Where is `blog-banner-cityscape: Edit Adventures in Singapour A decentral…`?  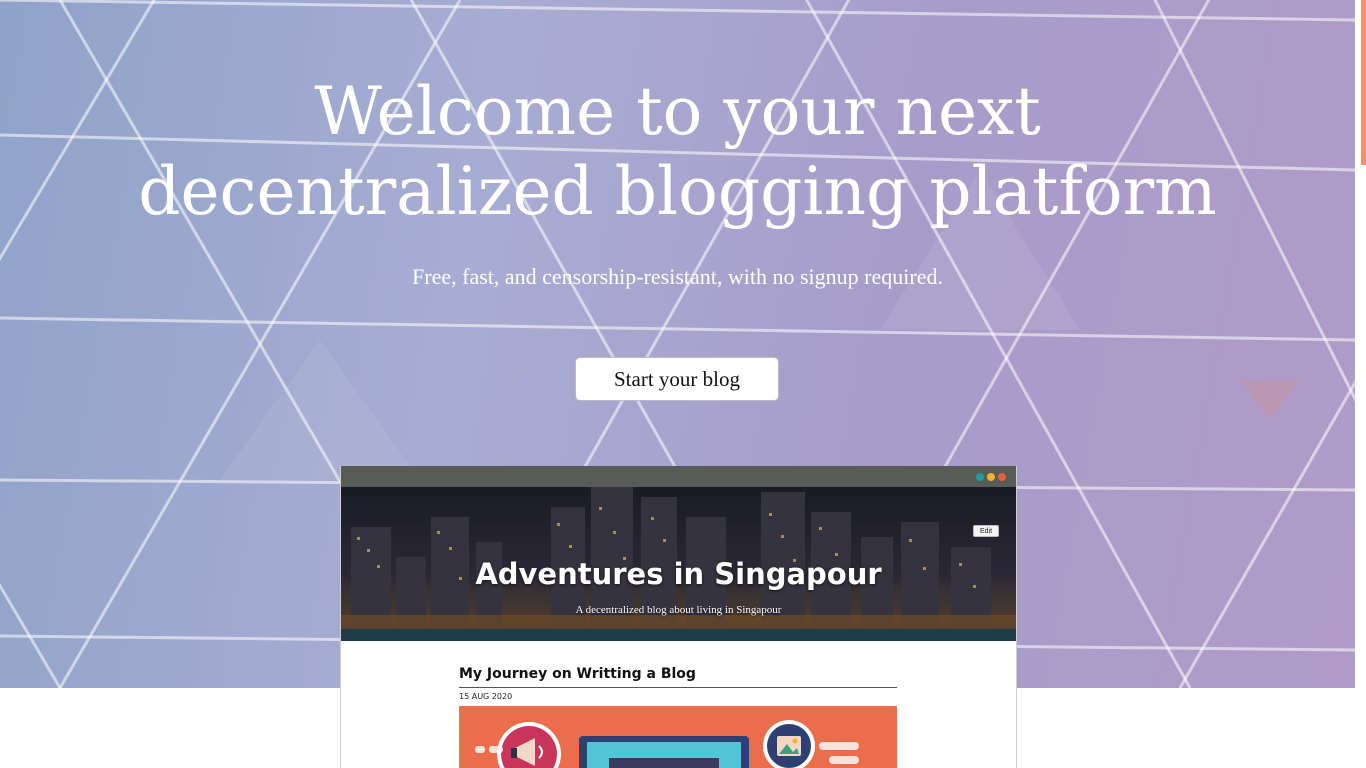 blog-banner-cityscape: Edit Adventures in Singapour A decentral… is located at coordinates (678, 564).